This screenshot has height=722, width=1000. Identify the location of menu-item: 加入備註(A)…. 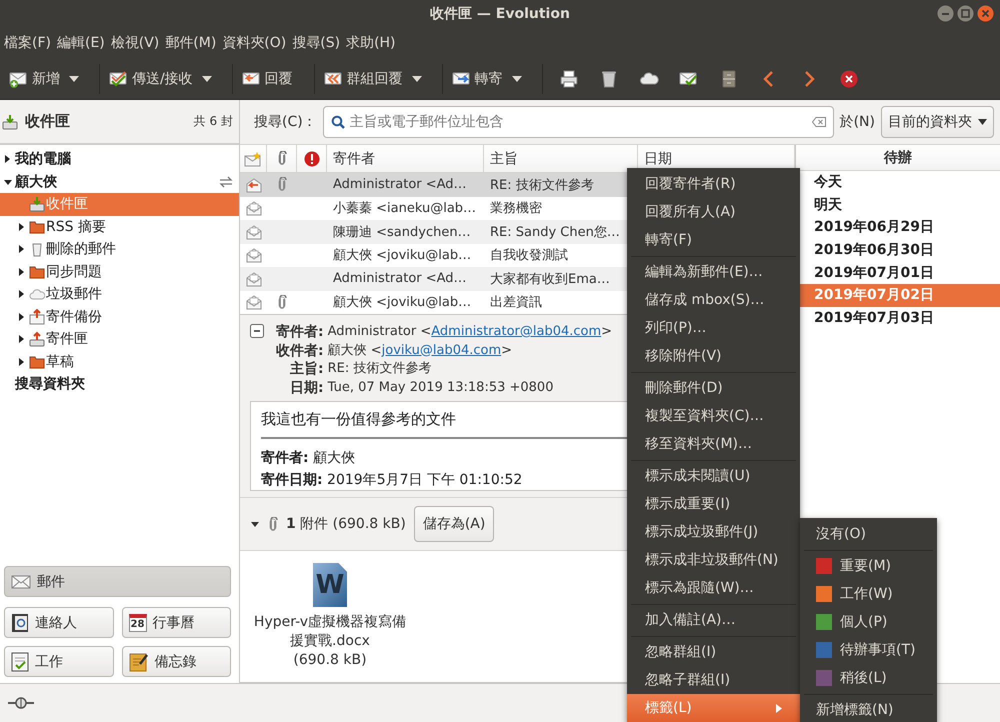
(713, 620).